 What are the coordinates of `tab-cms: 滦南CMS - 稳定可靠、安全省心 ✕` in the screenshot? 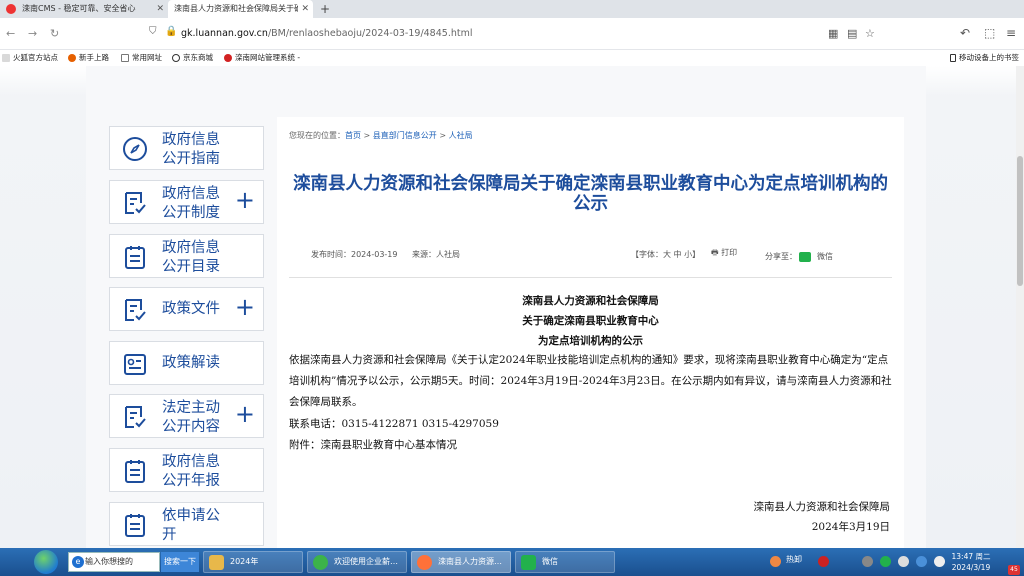 It's located at (84, 9).